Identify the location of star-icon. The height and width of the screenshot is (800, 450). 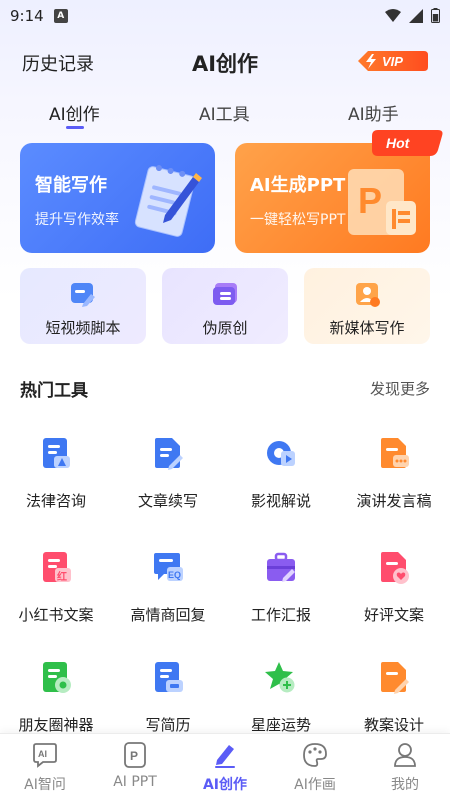
(280, 677).